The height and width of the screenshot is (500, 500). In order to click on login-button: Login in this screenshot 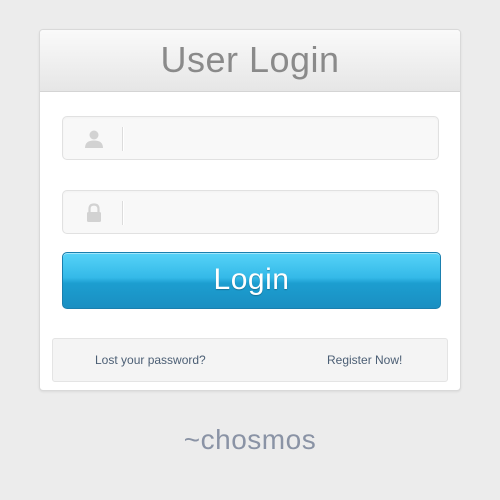, I will do `click(251, 280)`.